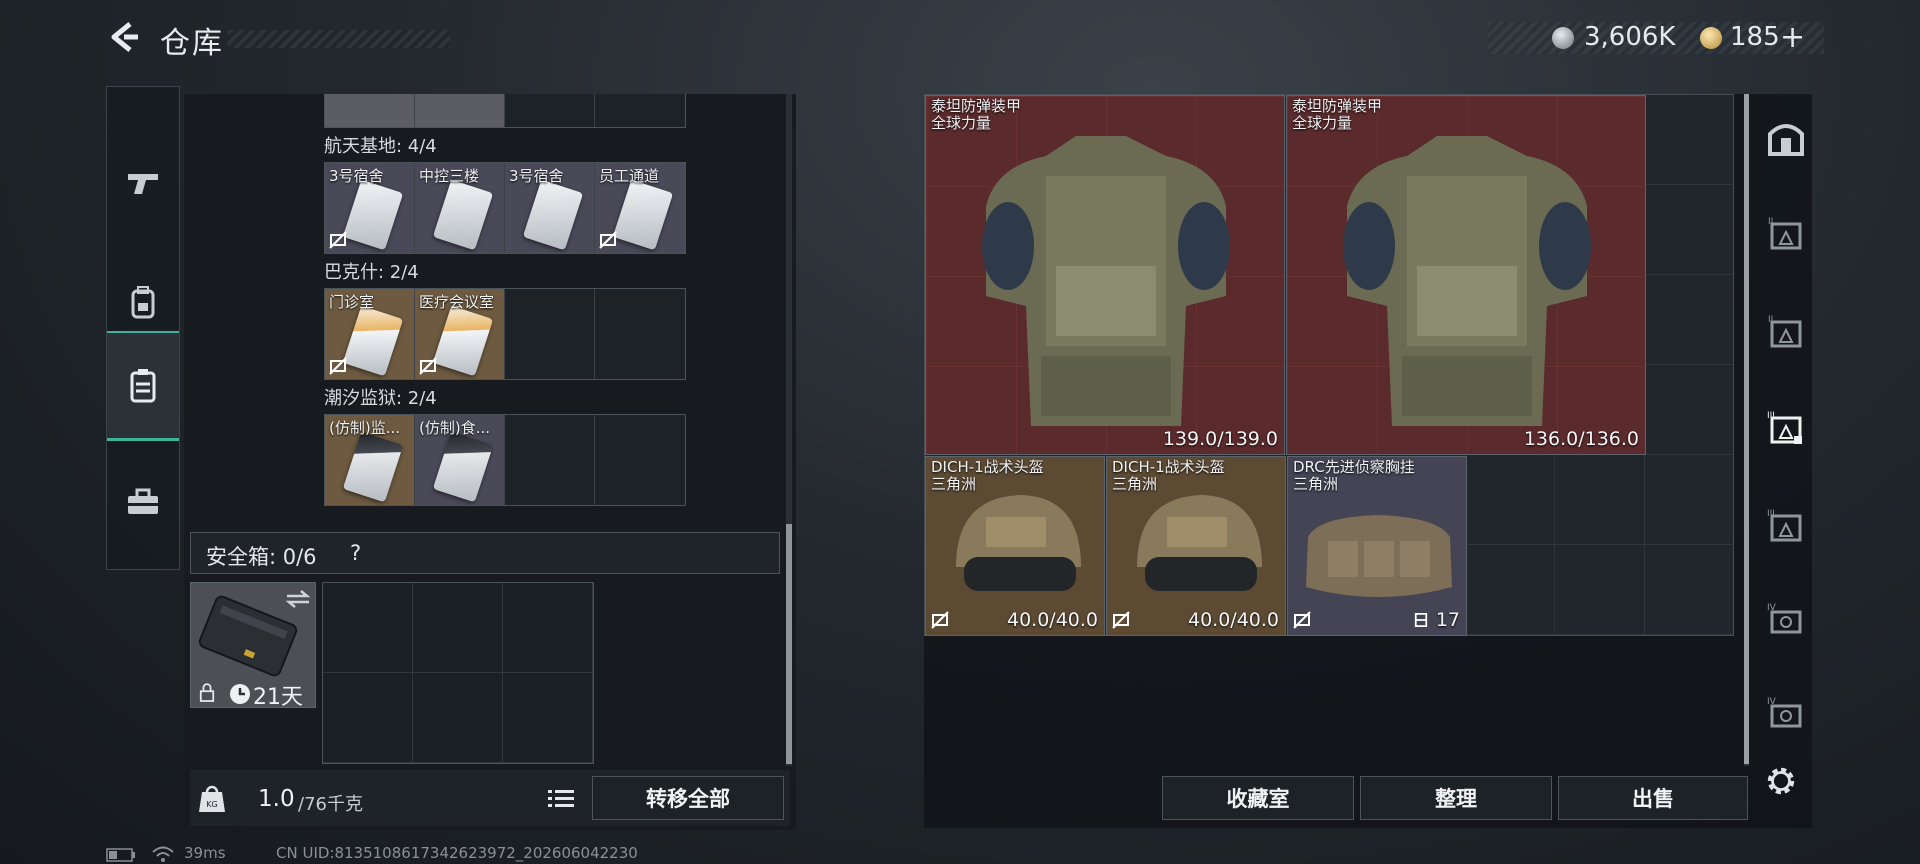 The height and width of the screenshot is (864, 1920). I want to click on keycard-item: 员工通道, so click(640, 208).